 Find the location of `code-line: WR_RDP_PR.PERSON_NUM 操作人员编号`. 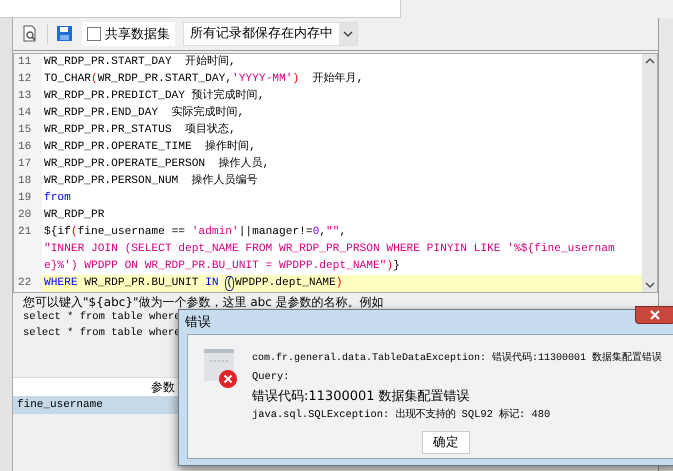

code-line: WR_RDP_PR.PERSON_NUM 操作人员编号 is located at coordinates (150, 181).